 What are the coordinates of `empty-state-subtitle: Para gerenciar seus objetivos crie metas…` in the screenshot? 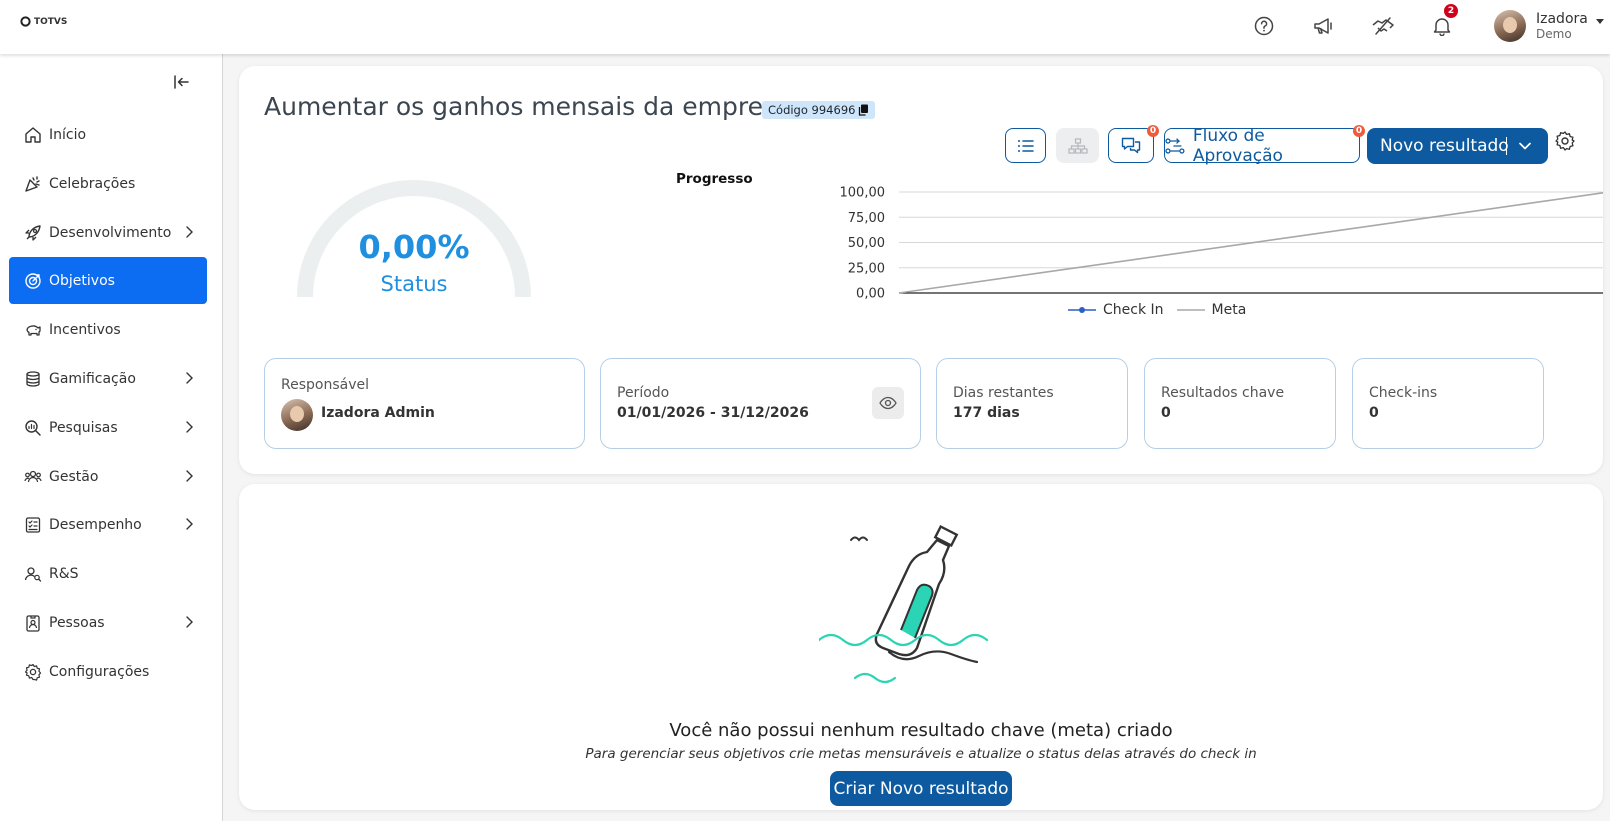 It's located at (921, 754).